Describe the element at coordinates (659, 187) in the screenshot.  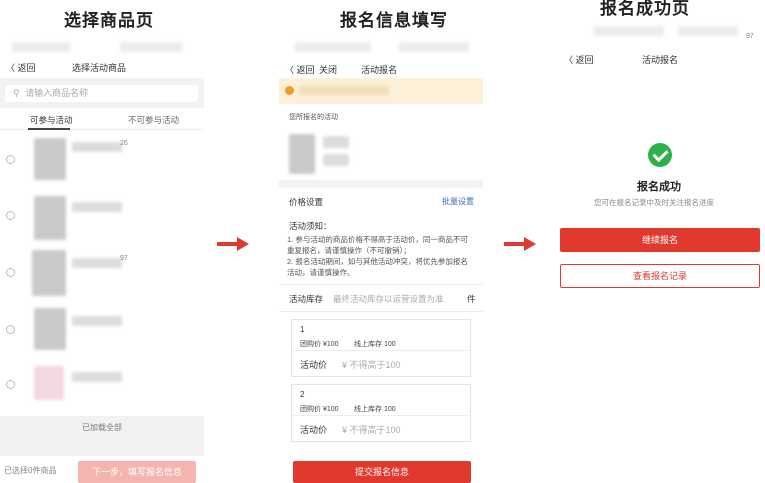
I see `success-title: 报名成功` at that location.